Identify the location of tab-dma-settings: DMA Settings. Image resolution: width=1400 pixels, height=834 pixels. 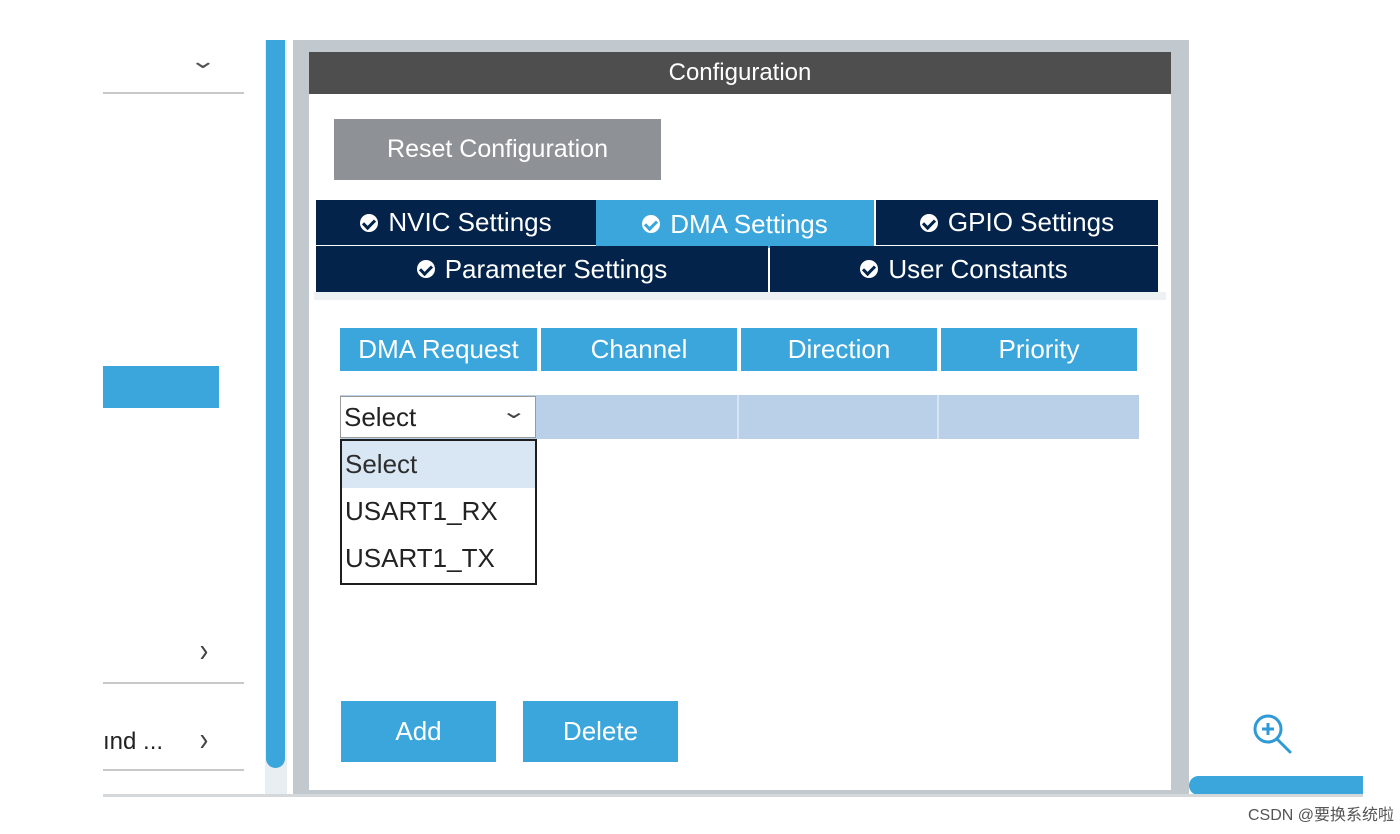
(735, 224).